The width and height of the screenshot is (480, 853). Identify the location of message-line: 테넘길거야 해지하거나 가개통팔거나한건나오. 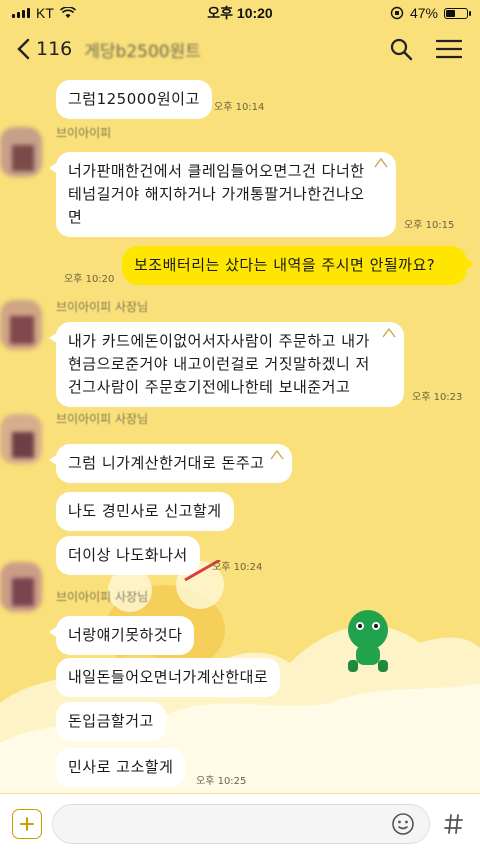
(216, 194).